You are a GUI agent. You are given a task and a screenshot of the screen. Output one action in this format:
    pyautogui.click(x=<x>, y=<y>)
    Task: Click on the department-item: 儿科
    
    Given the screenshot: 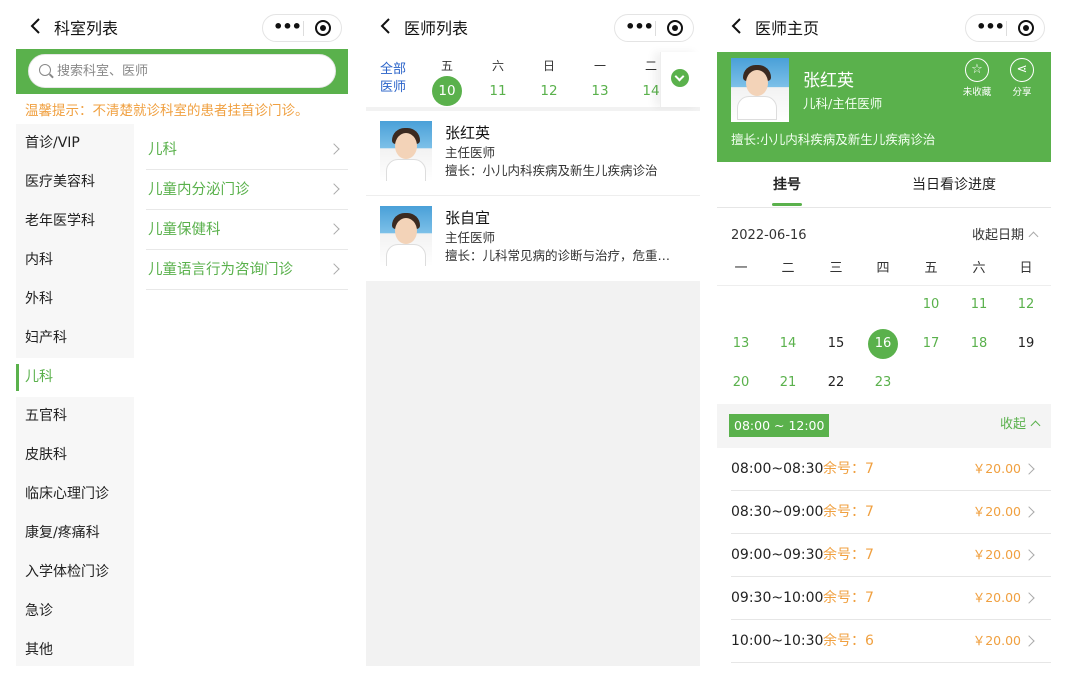 What is the action you would take?
    pyautogui.click(x=75, y=377)
    